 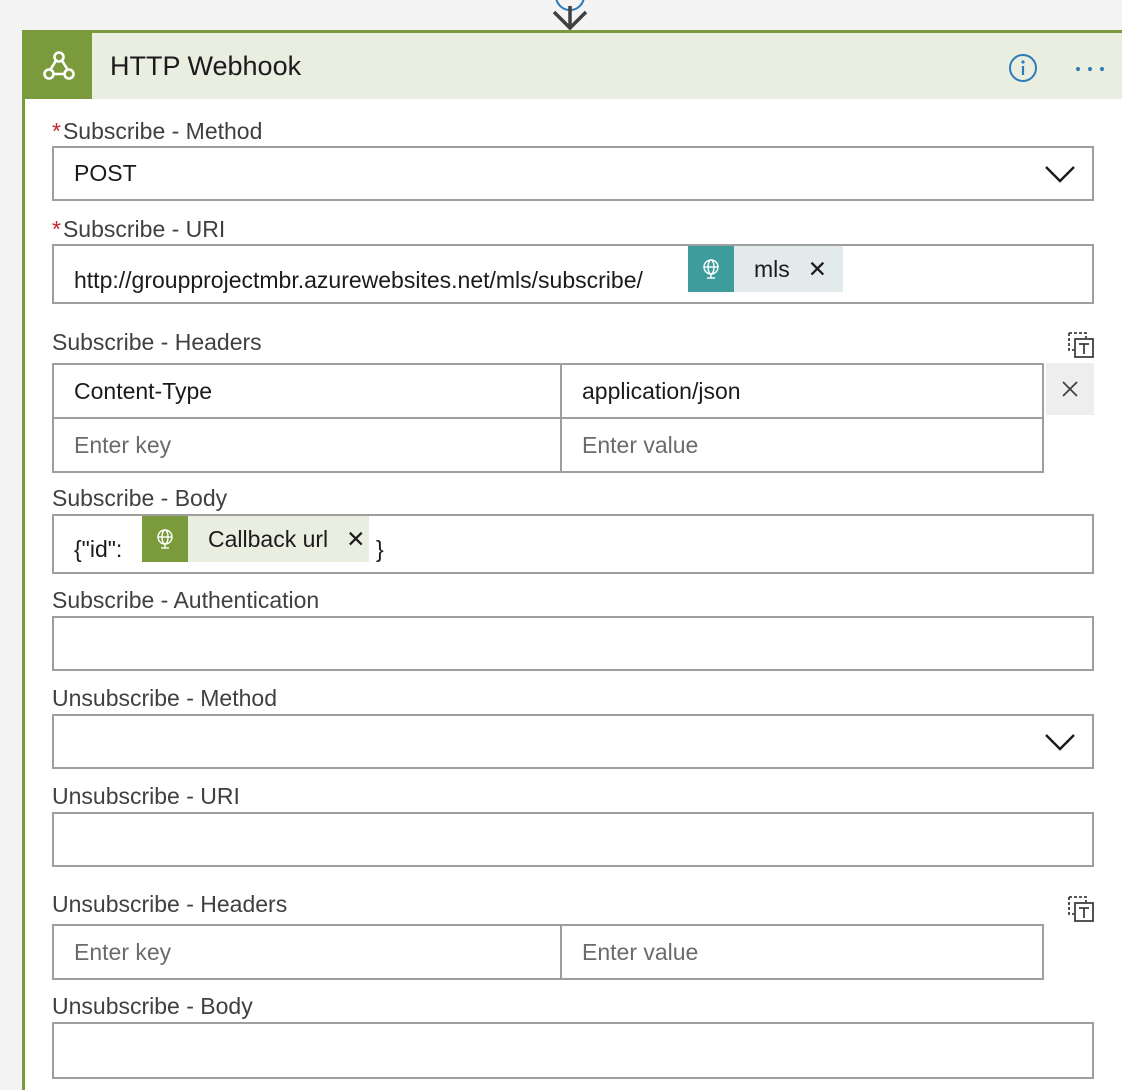 What do you see at coordinates (802, 391) in the screenshot?
I see `header-value-input: application/json` at bounding box center [802, 391].